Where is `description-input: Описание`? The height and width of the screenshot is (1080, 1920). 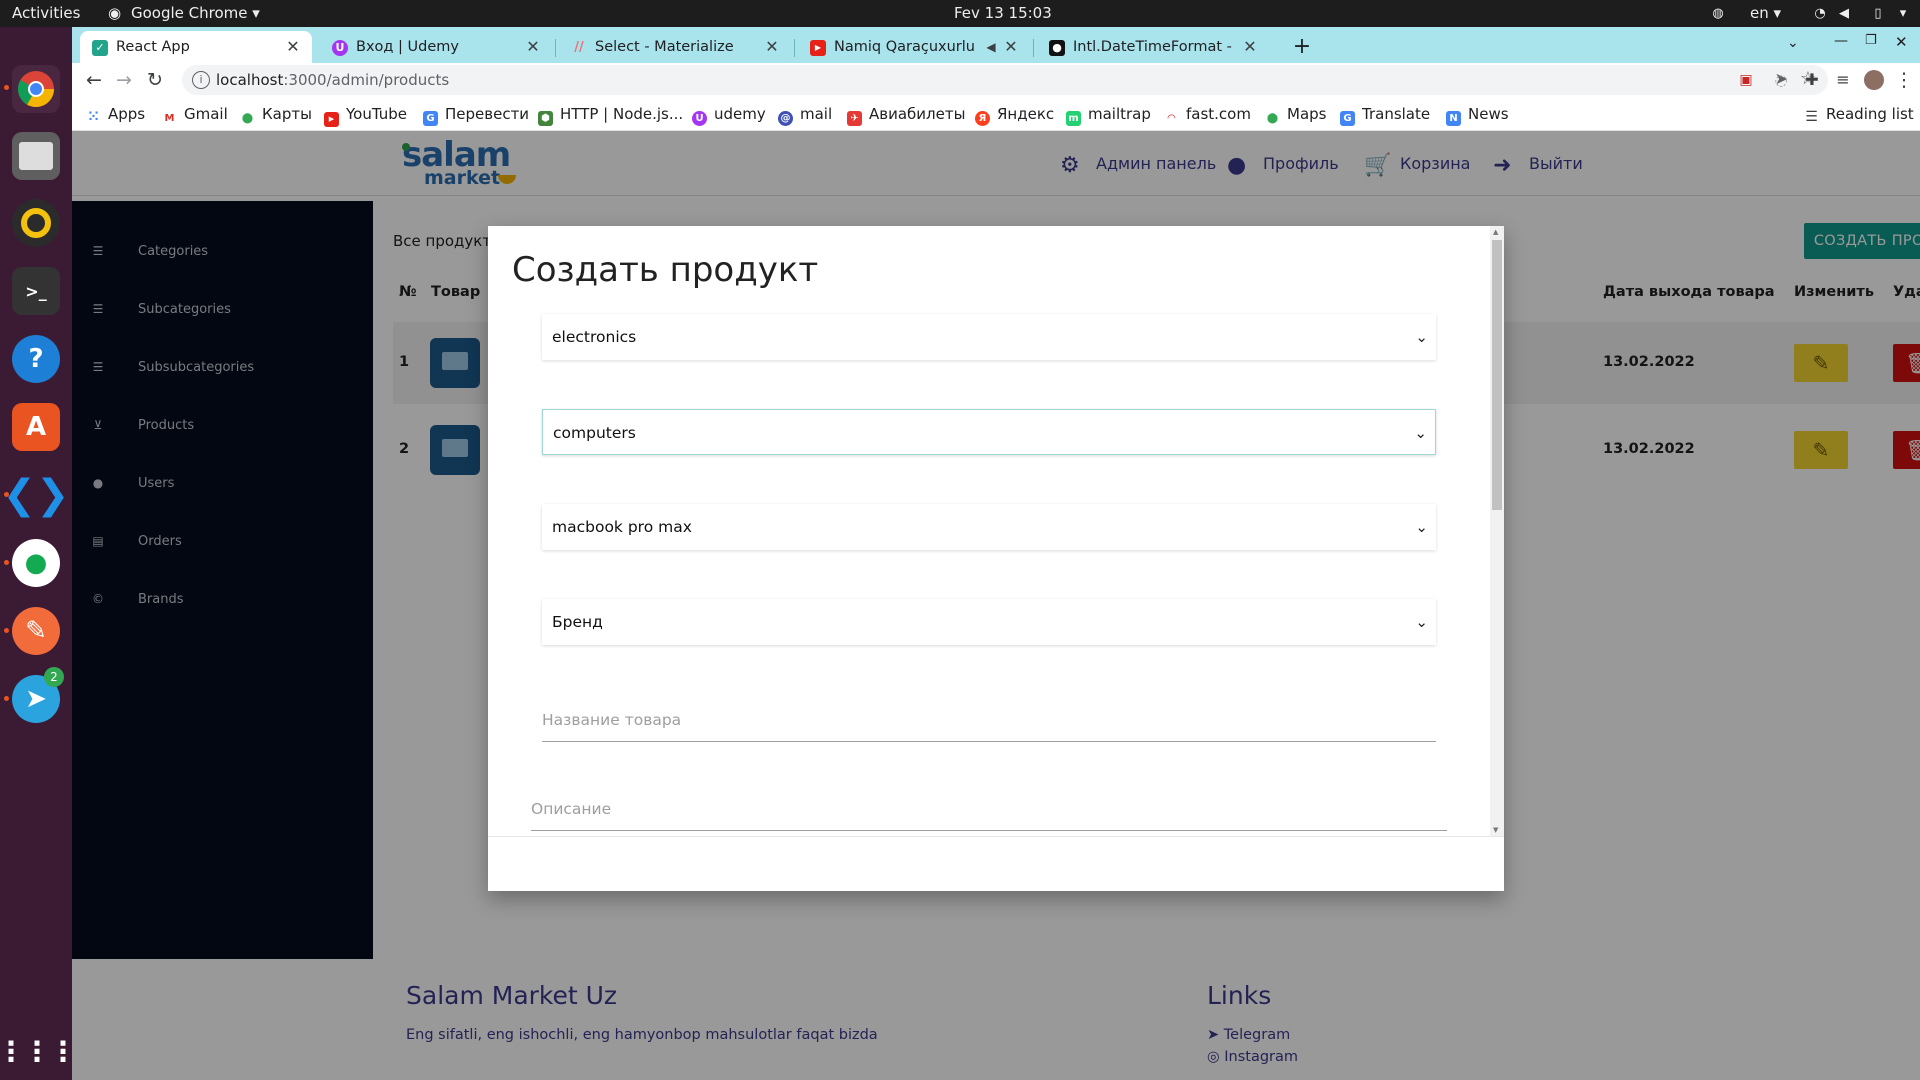 description-input: Описание is located at coordinates (989, 809).